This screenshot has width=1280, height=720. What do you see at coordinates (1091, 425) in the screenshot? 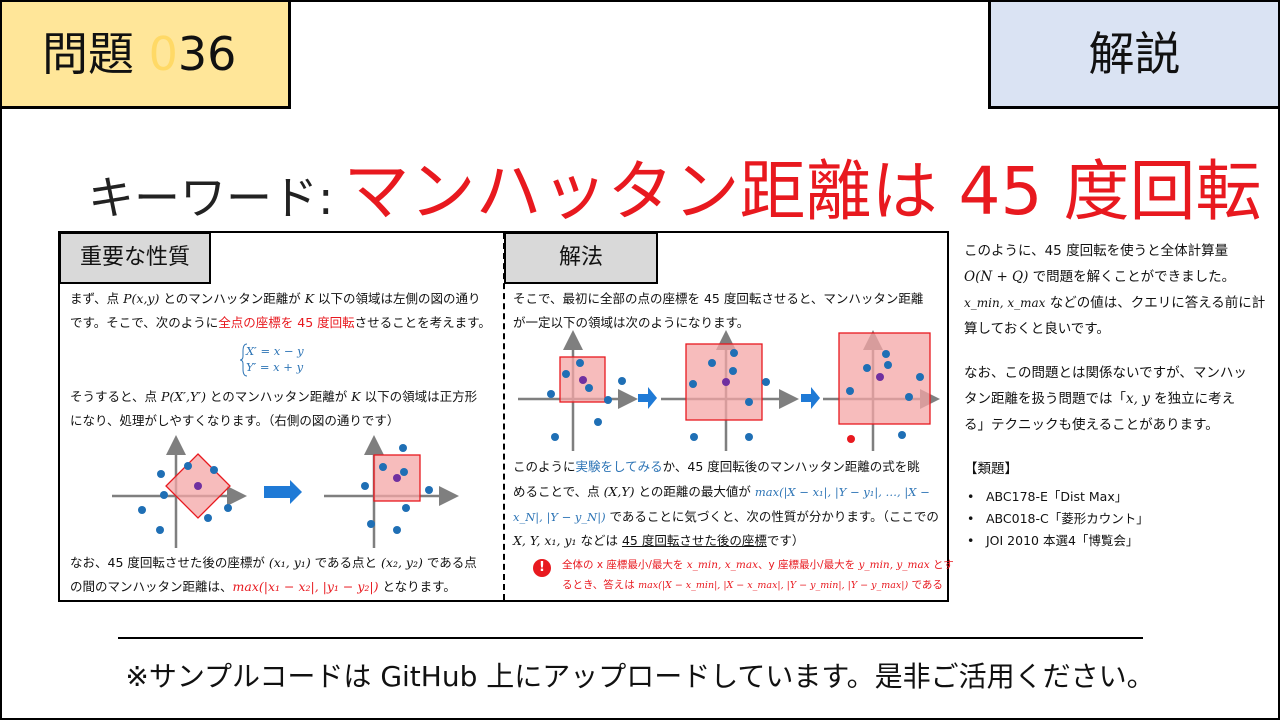
I see `sidebar-line-7: る」テクニックも使えることがあります。` at bounding box center [1091, 425].